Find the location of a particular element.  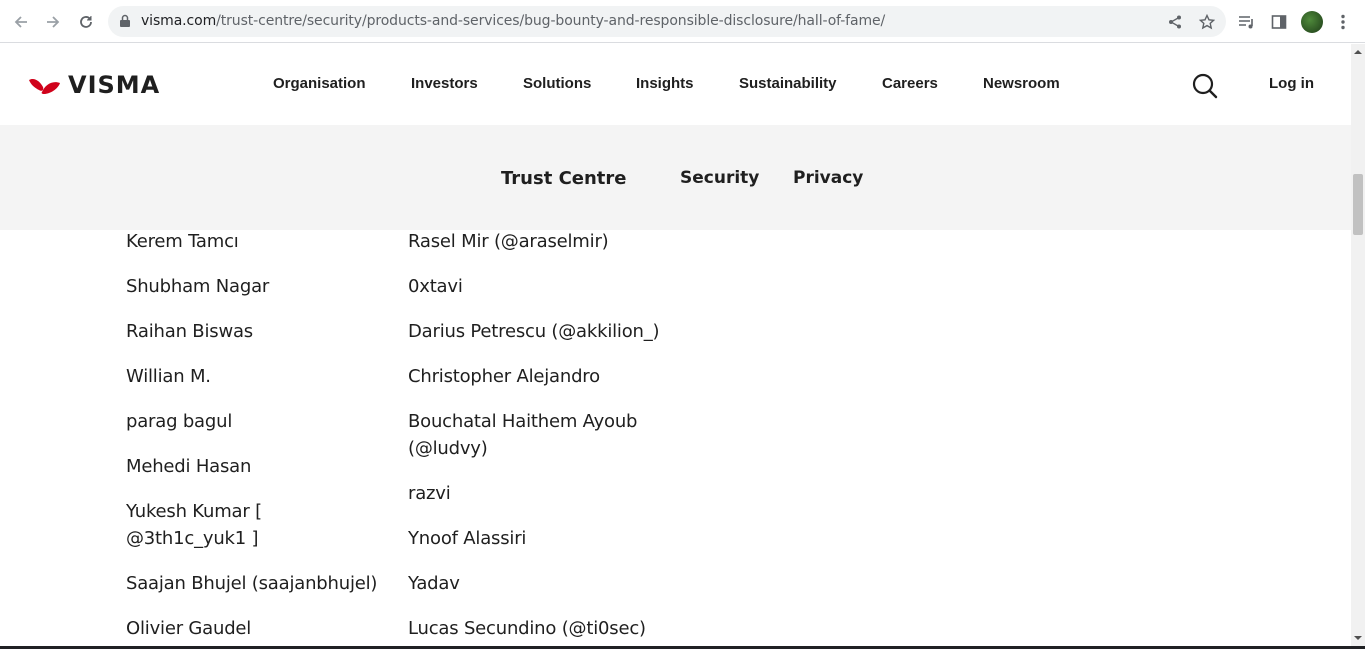

scroll-thumb is located at coordinates (1358, 204).